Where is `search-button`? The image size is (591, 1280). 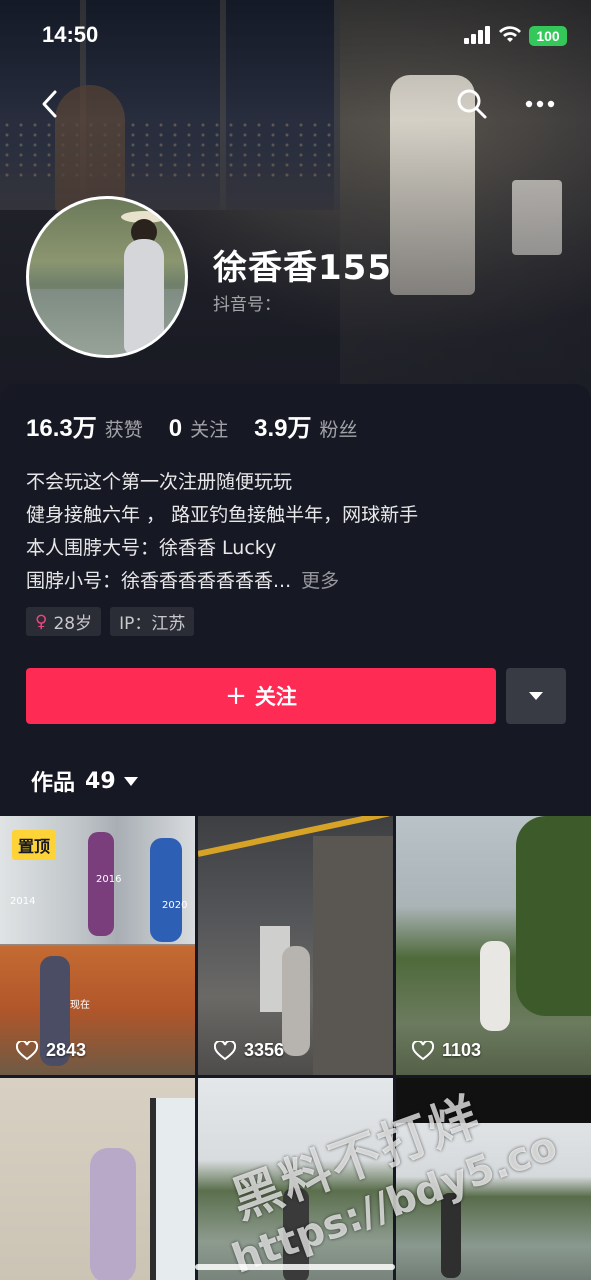
search-button is located at coordinates (472, 104).